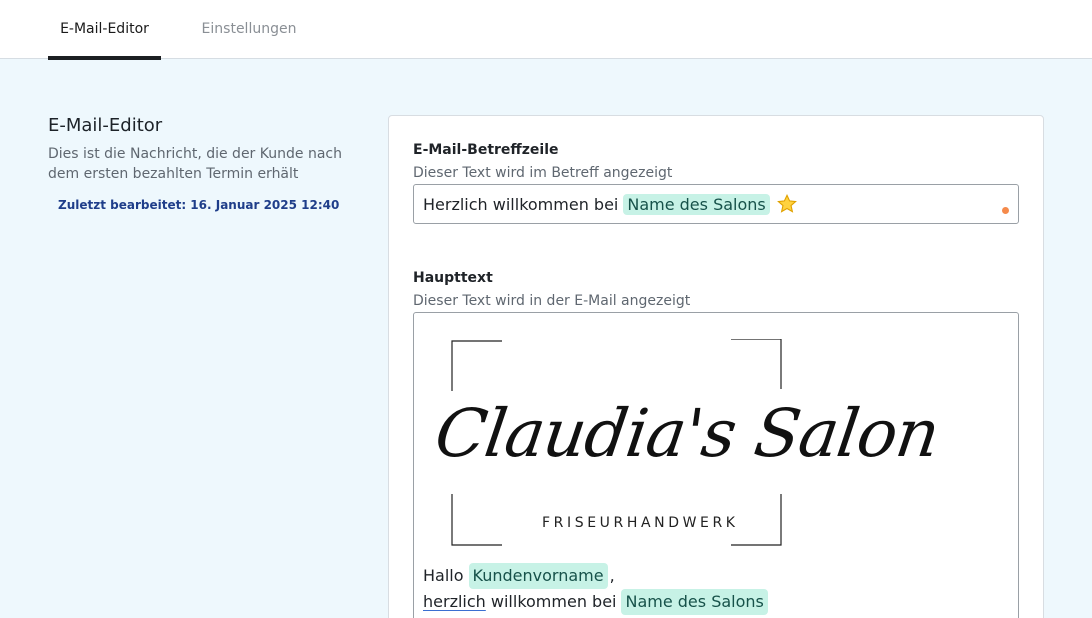 This screenshot has width=1092, height=618. I want to click on top-tab-bar: E-Mail-Editor Einstellungen, so click(546, 30).